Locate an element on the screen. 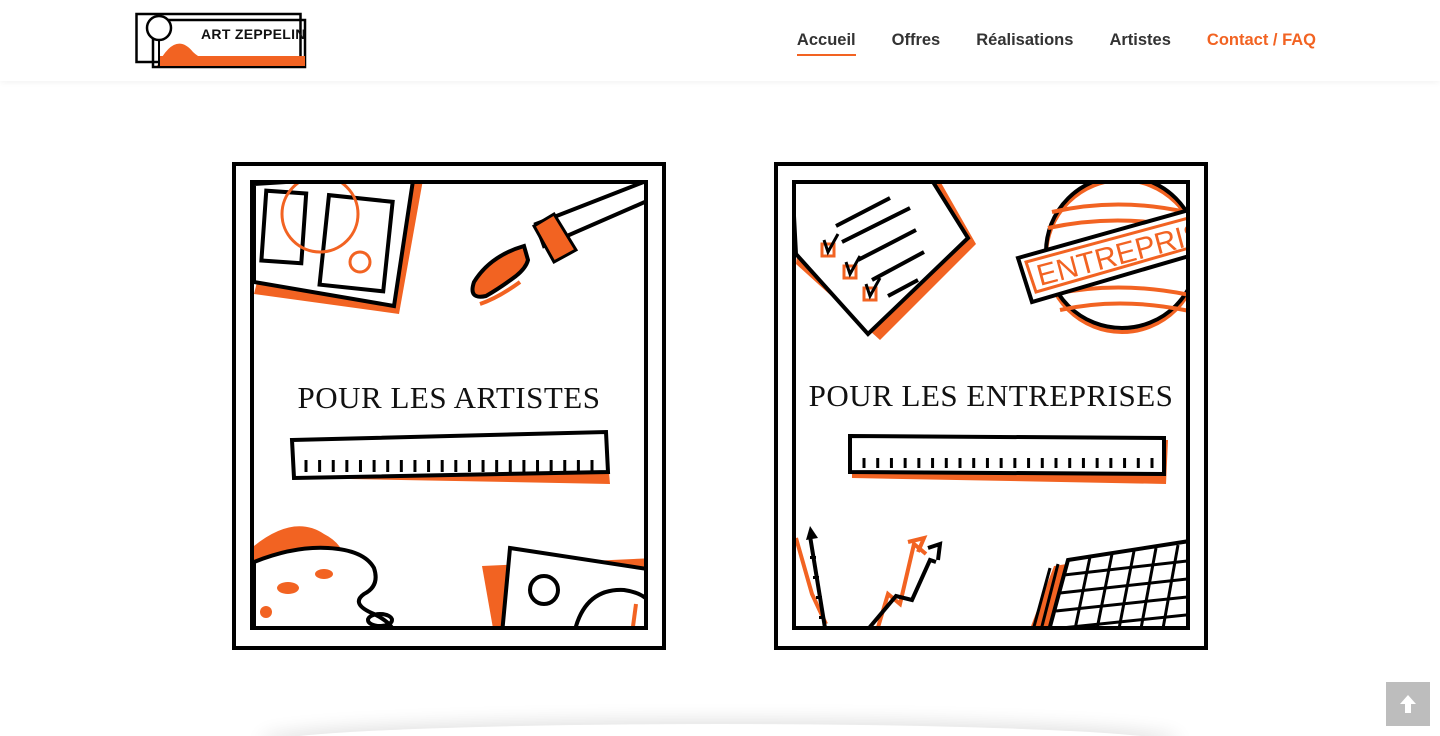  site-logo: ART ZEPPELIN is located at coordinates (222, 41).